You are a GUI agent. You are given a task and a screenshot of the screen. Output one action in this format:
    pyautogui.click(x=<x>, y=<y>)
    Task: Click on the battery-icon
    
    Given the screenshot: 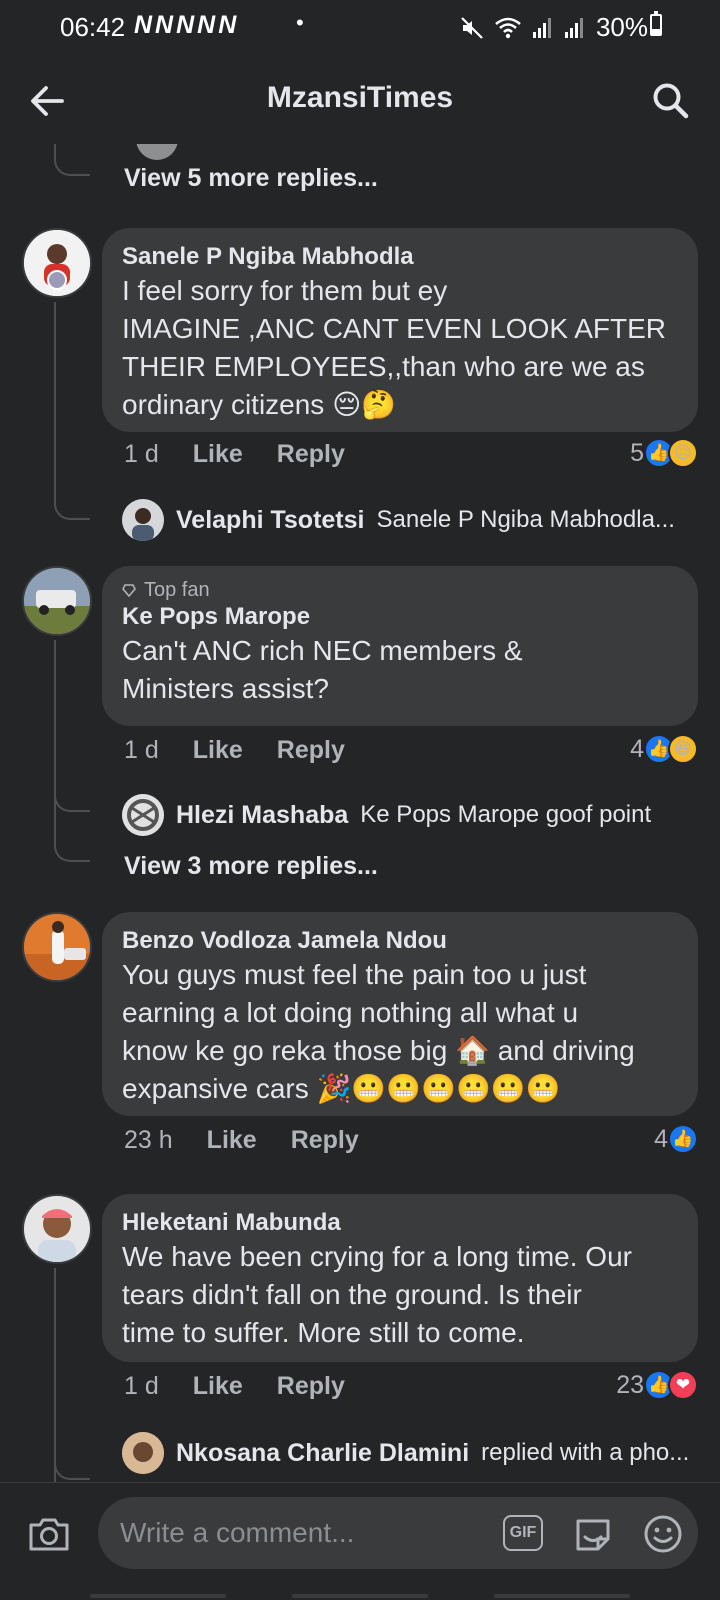 What is the action you would take?
    pyautogui.click(x=656, y=23)
    